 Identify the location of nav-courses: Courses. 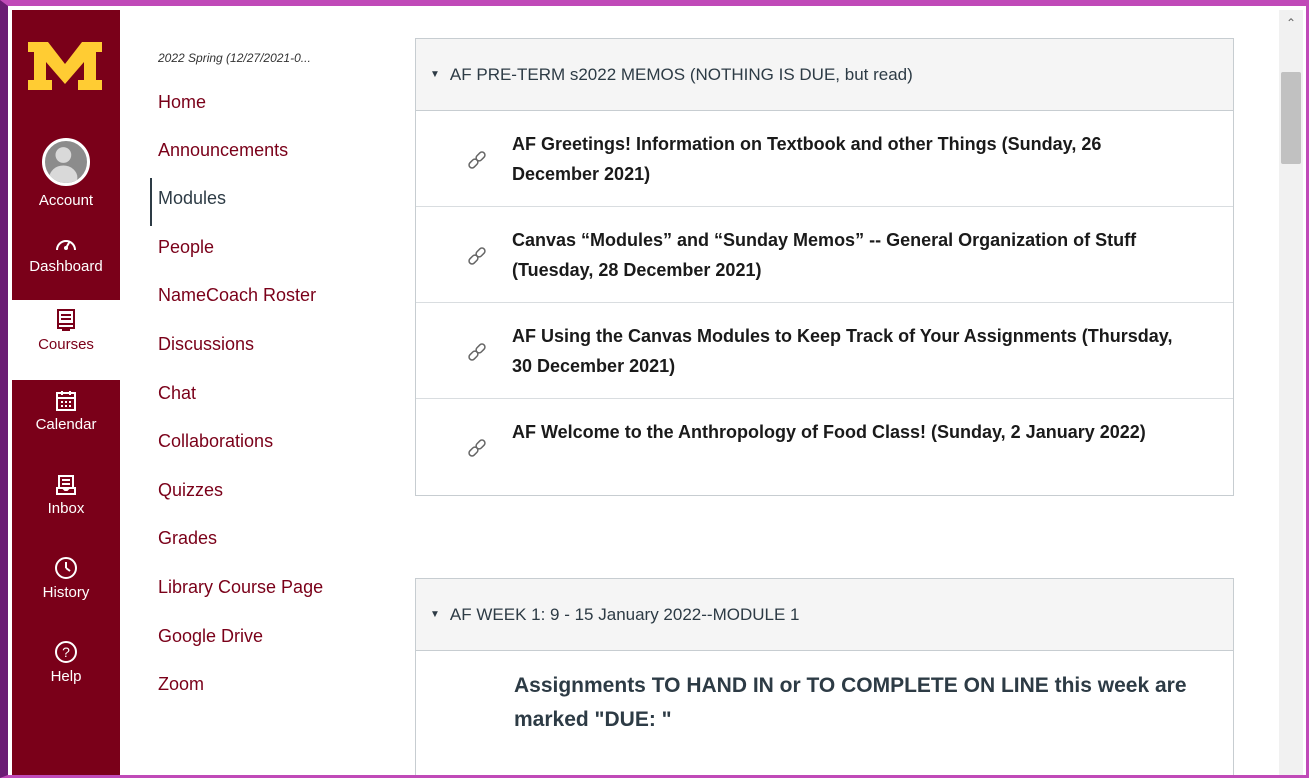
(66, 340).